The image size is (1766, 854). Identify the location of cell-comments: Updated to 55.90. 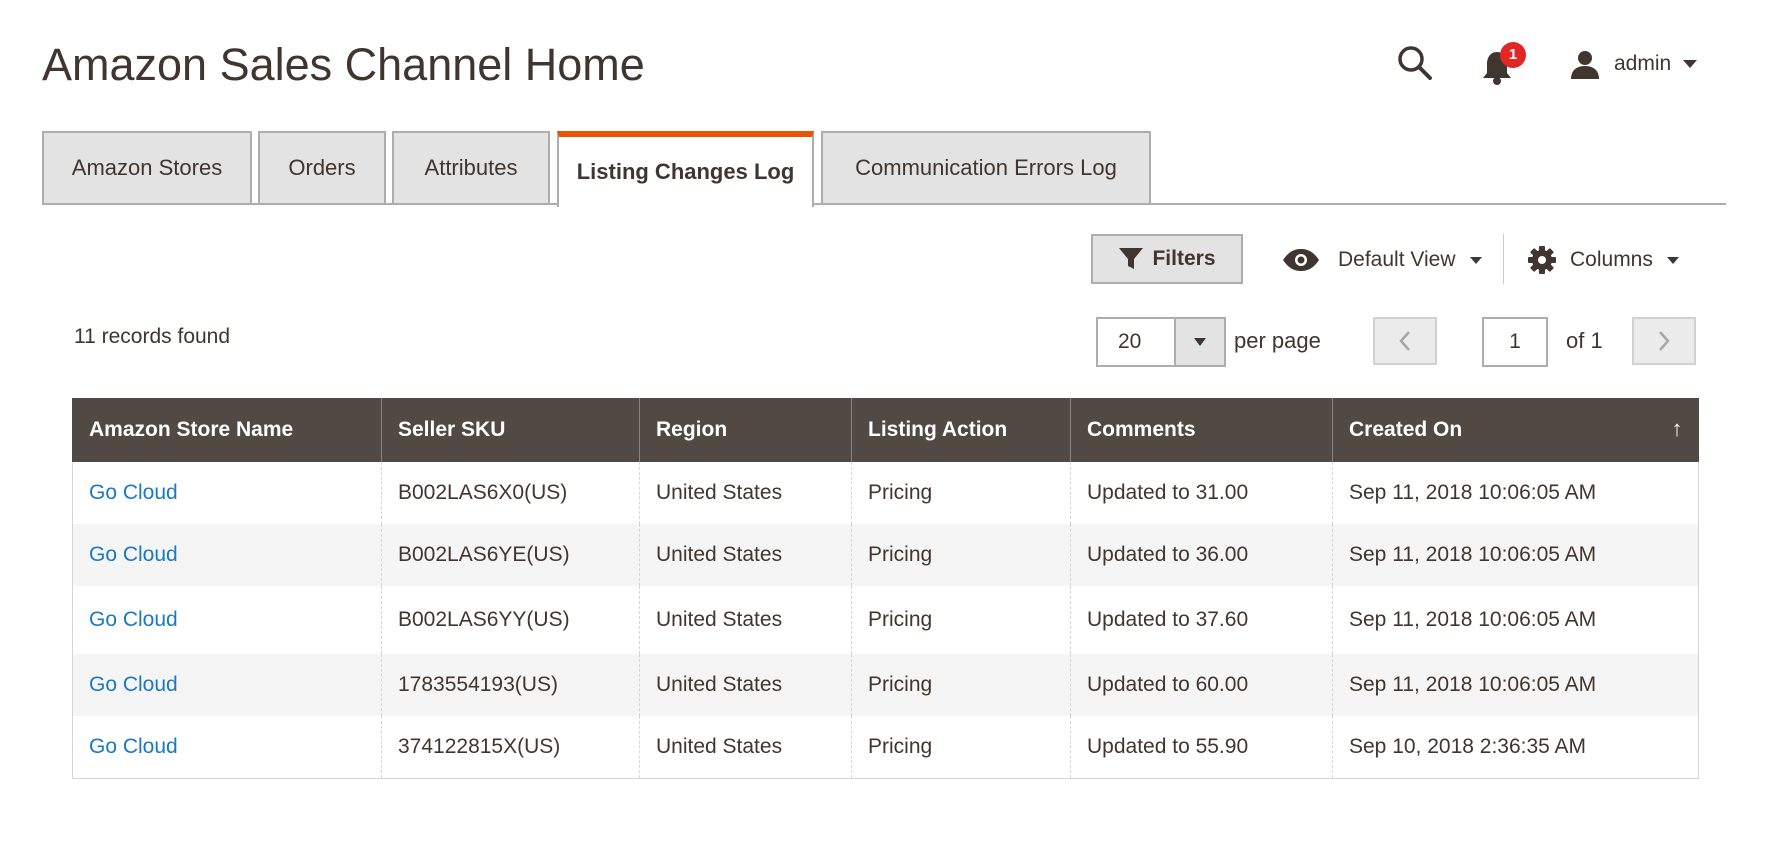
(1201, 747).